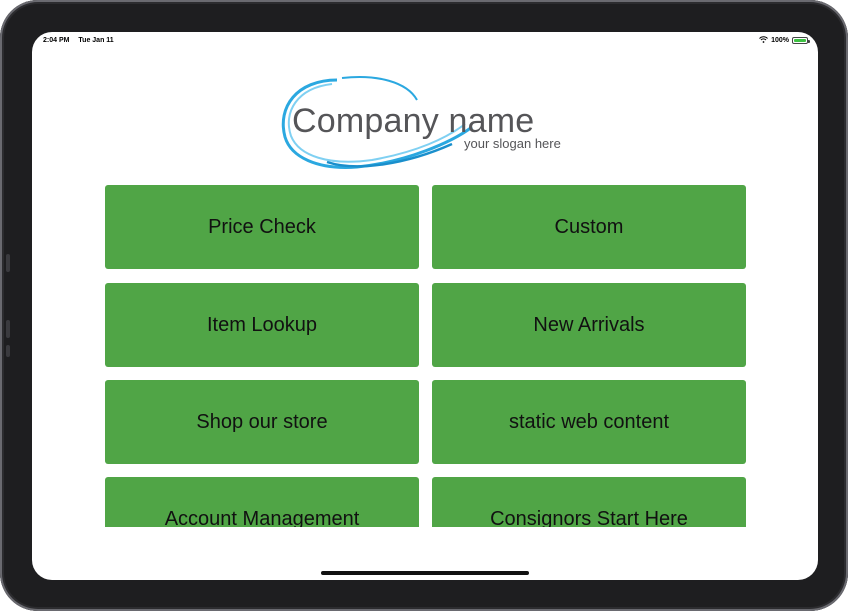 The height and width of the screenshot is (611, 848). Describe the element at coordinates (262, 227) in the screenshot. I see `price-check-button: Price Check` at that location.